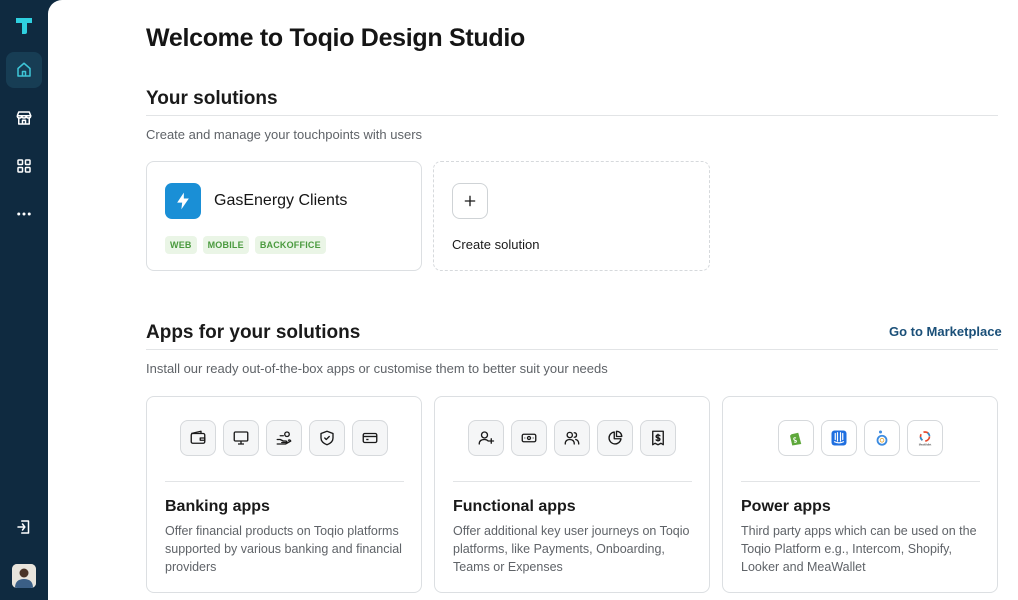  Describe the element at coordinates (225, 245) in the screenshot. I see `tag-mobile: MOBILE` at that location.